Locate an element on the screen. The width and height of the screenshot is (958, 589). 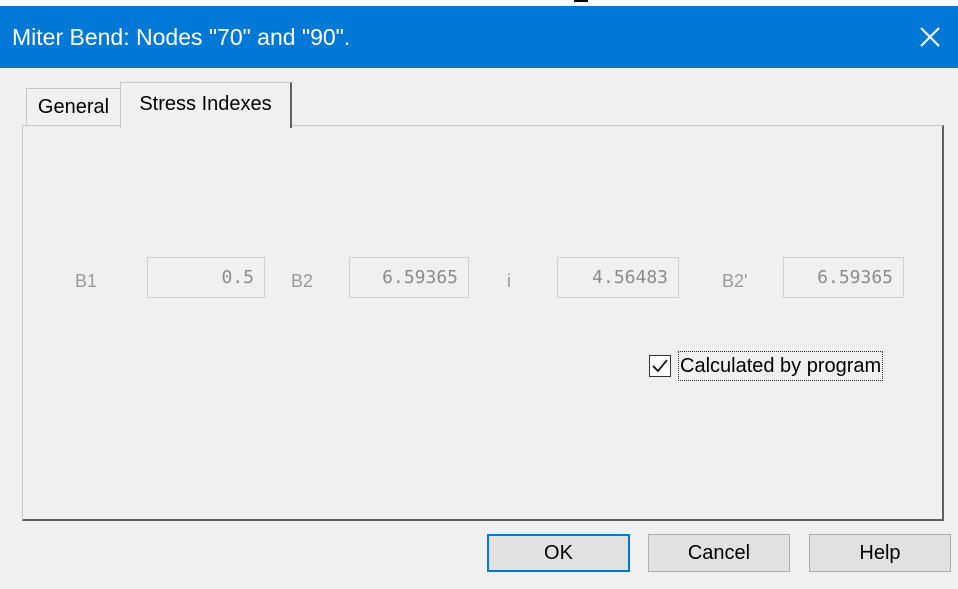
cancel-button: Cancel is located at coordinates (719, 553).